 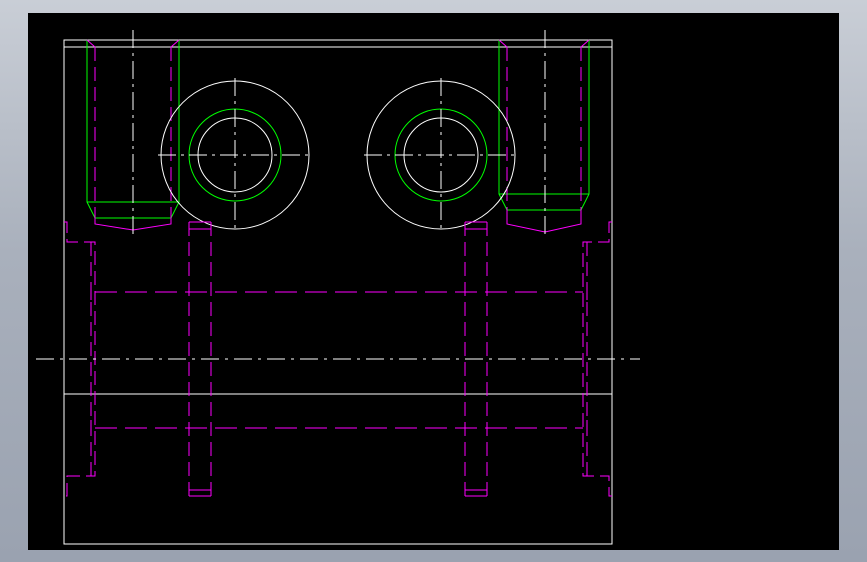 I want to click on chamfer-left-a, so click(x=91, y=43).